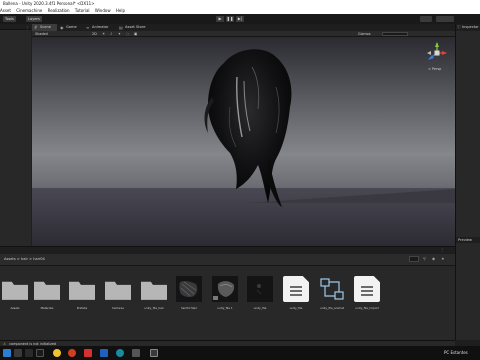 The height and width of the screenshot is (360, 480). I want to click on menu-item-tutorial: Tutorial, so click(82, 10).